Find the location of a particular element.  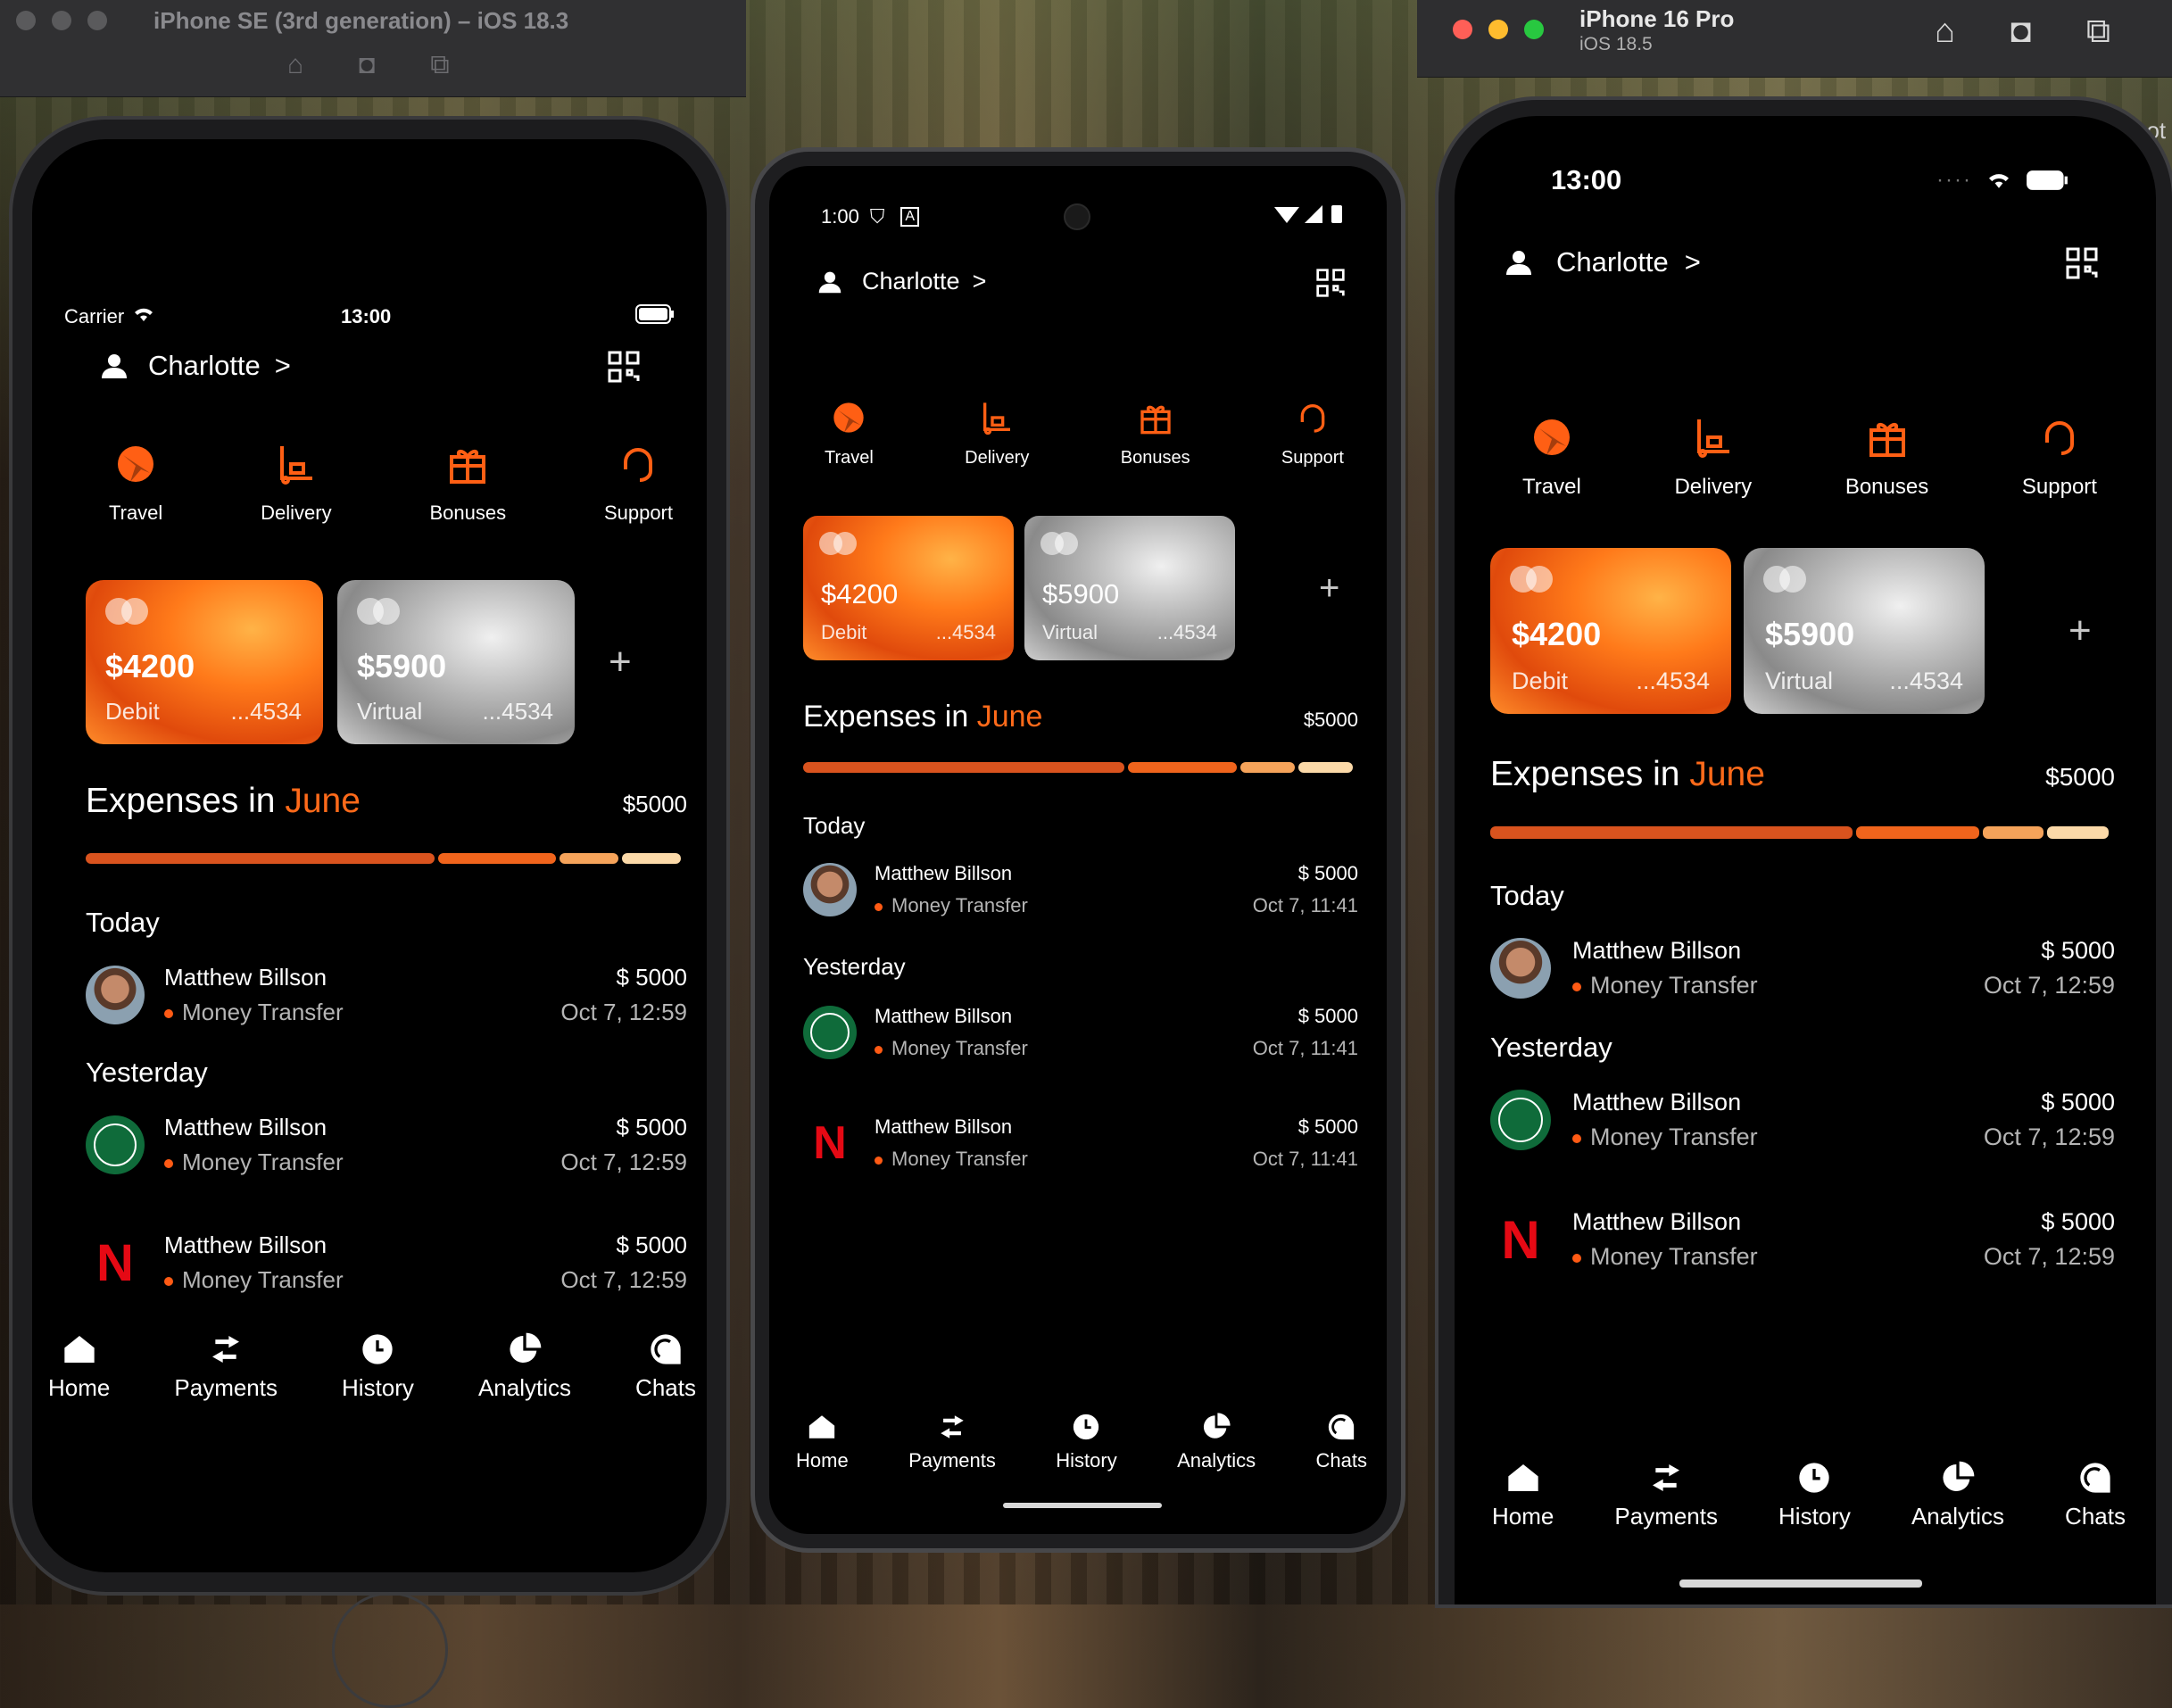

status-time: 1:00 is located at coordinates (840, 216).